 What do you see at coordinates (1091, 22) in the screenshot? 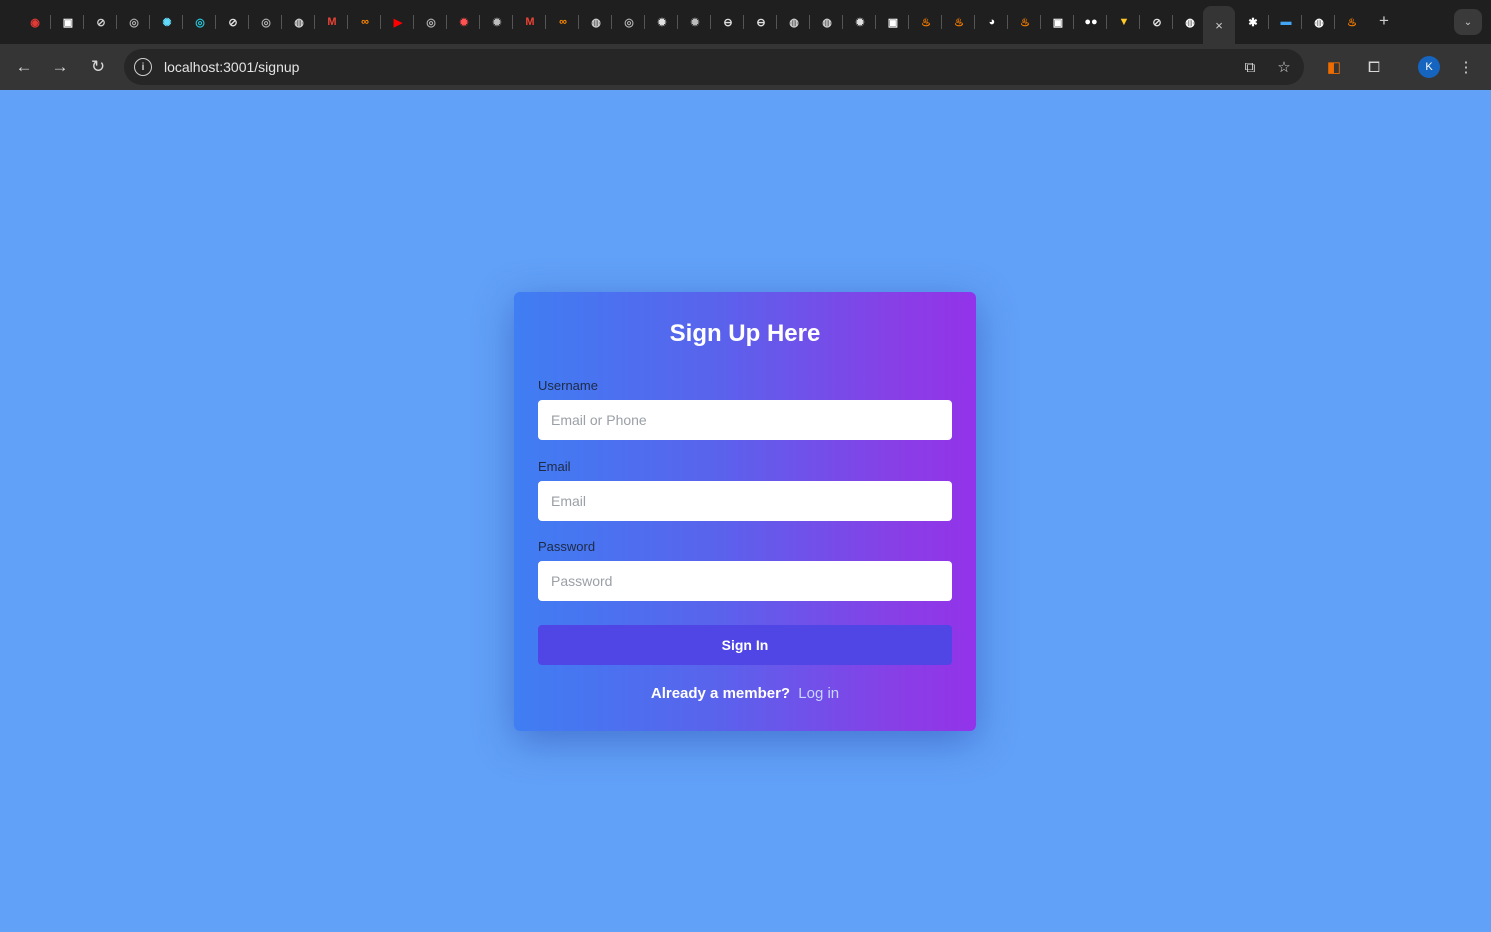
I see `medium-icon: ●●` at bounding box center [1091, 22].